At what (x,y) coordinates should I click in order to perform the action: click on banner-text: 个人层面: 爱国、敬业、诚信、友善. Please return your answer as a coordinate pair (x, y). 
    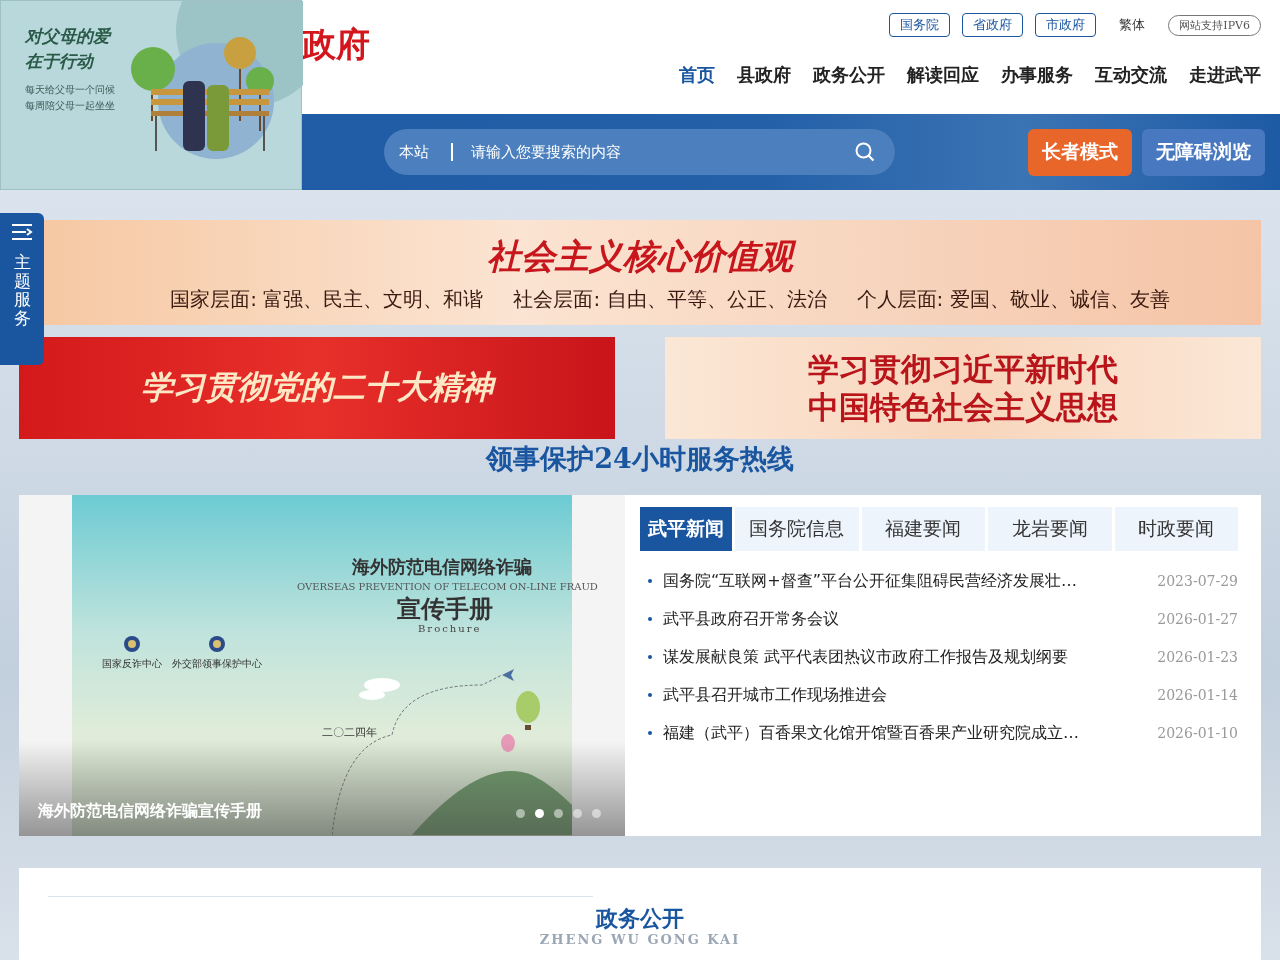
    Looking at the image, I should click on (1013, 299).